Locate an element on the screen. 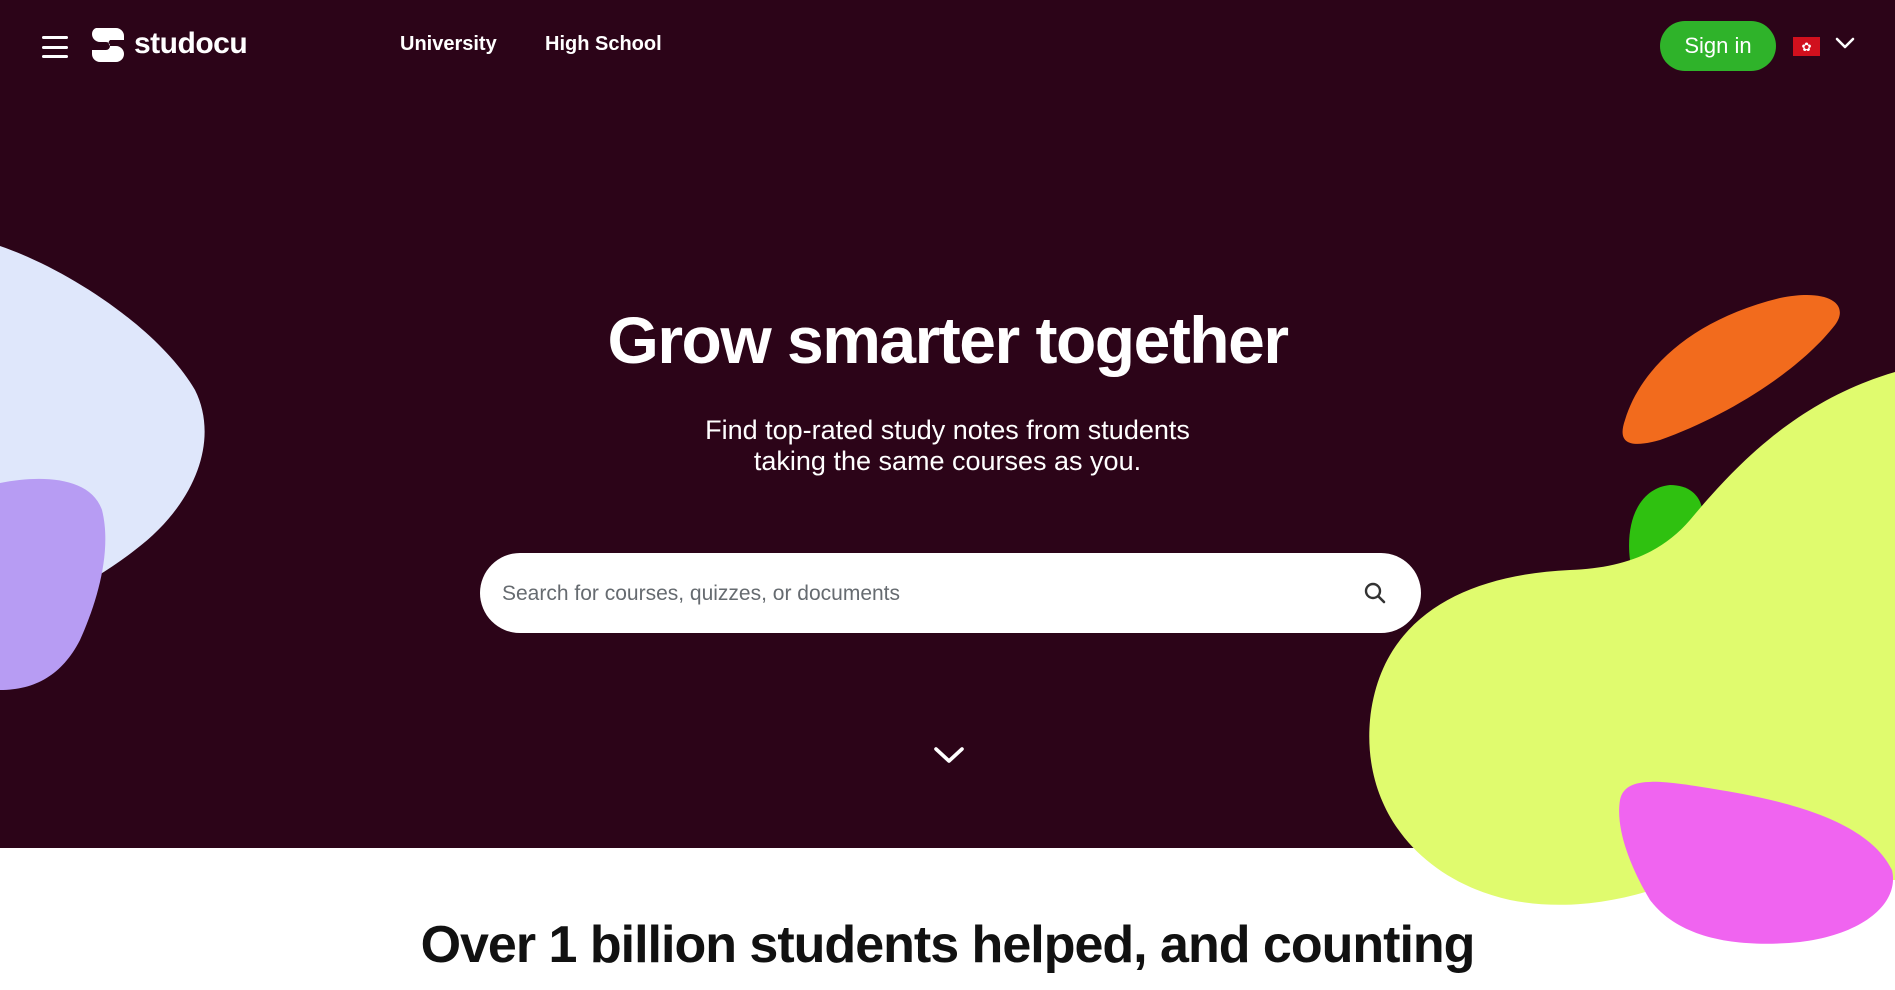  sign-in-button: Sign in is located at coordinates (1718, 46).